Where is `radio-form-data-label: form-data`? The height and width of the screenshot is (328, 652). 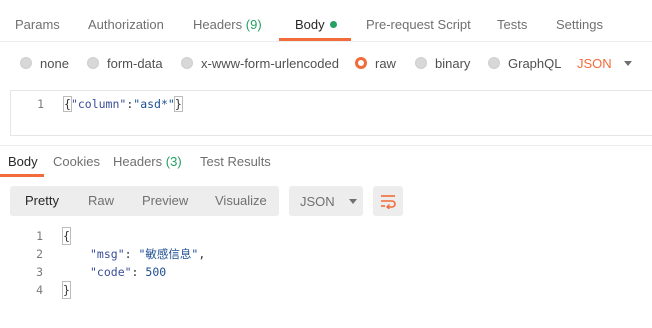
radio-form-data-label: form-data is located at coordinates (135, 63).